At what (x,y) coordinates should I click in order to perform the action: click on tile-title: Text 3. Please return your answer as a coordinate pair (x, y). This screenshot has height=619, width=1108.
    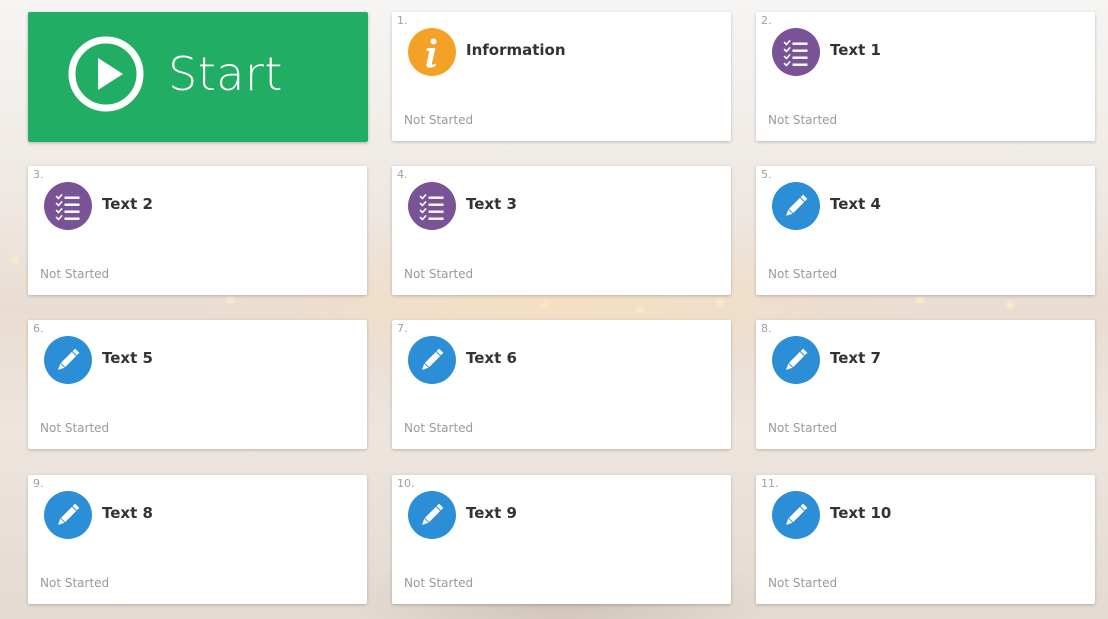
    Looking at the image, I should click on (491, 204).